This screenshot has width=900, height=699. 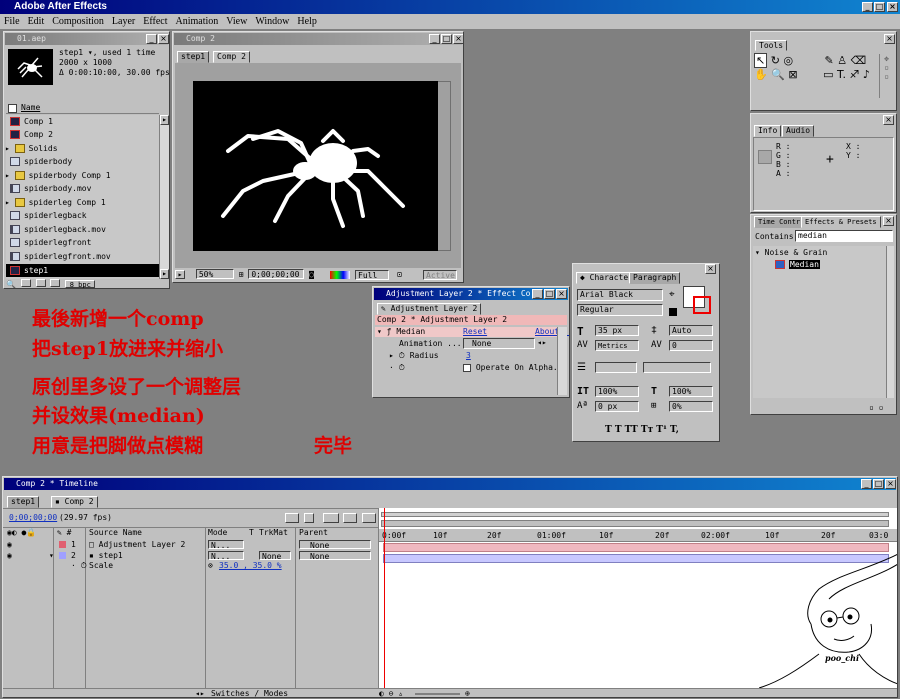 What do you see at coordinates (561, 294) in the screenshot?
I see `ec-close-button: ×` at bounding box center [561, 294].